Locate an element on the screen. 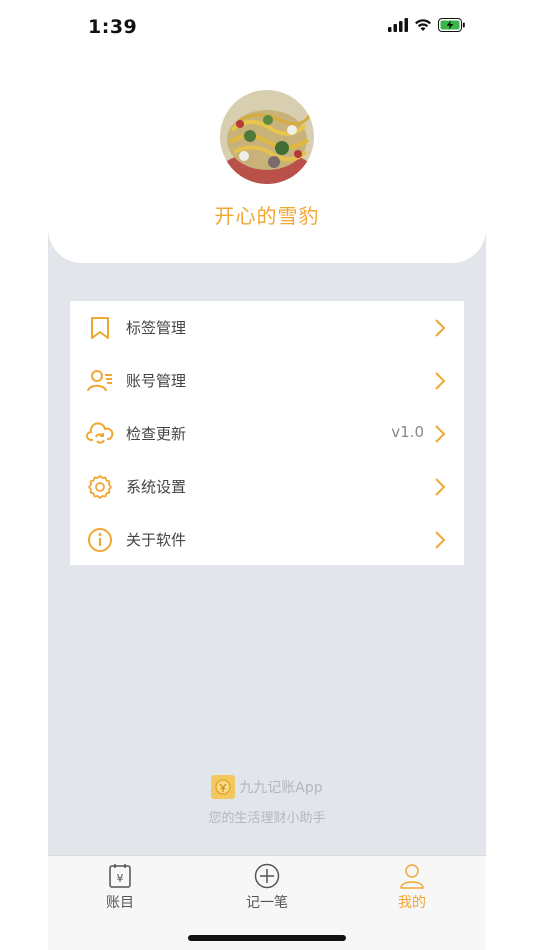 The image size is (534, 950). footer-brand: 九九记账App is located at coordinates (267, 787).